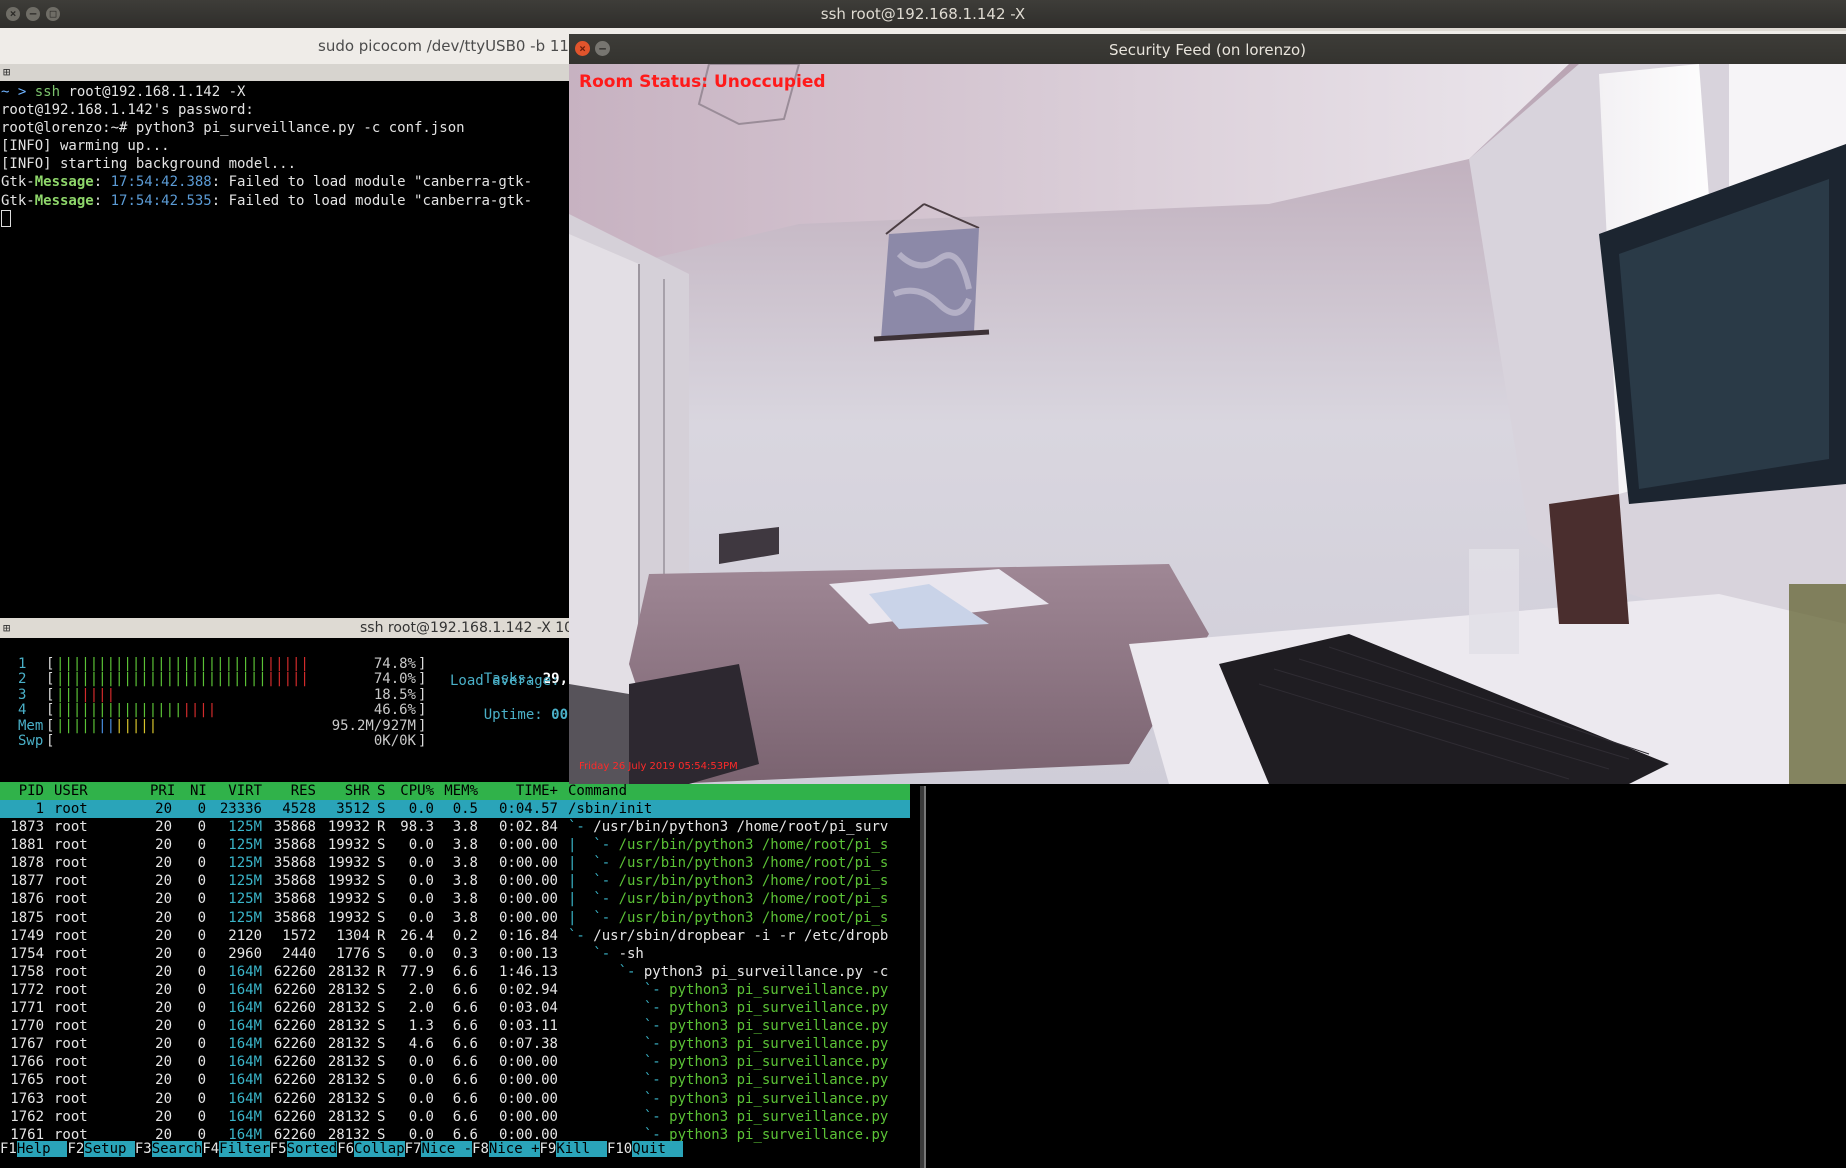 The width and height of the screenshot is (1846, 1168). Describe the element at coordinates (480, 1149) in the screenshot. I see `function-key-number: F8` at that location.